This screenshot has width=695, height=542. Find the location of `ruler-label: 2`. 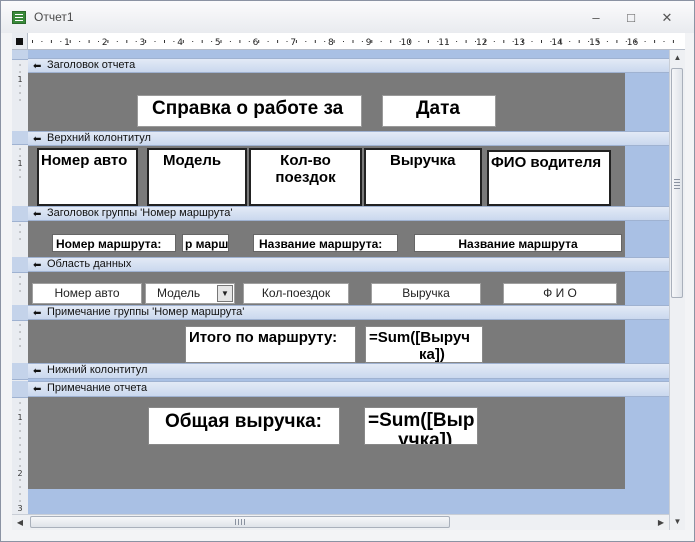

ruler-label: 2 is located at coordinates (105, 43).